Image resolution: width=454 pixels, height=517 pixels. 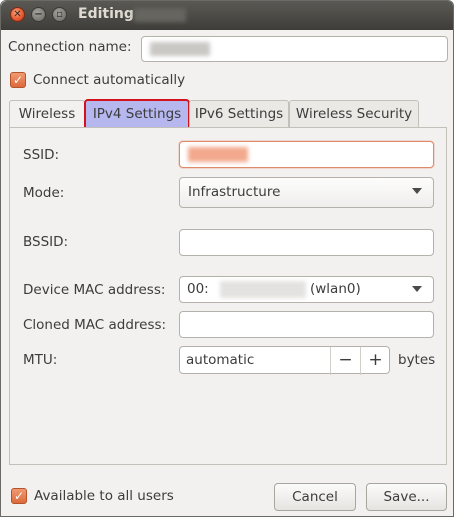 I want to click on mode-label: Mode:, so click(x=44, y=193).